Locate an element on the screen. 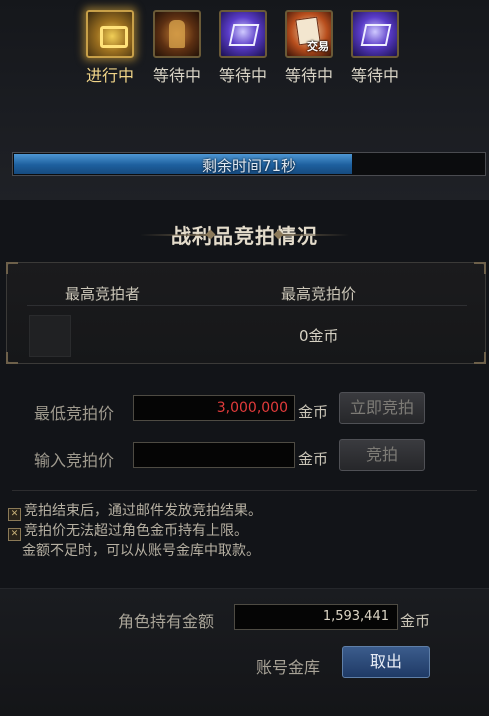 This screenshot has height=716, width=489. input-bid-label: 输入竞拍价 is located at coordinates (74, 460).